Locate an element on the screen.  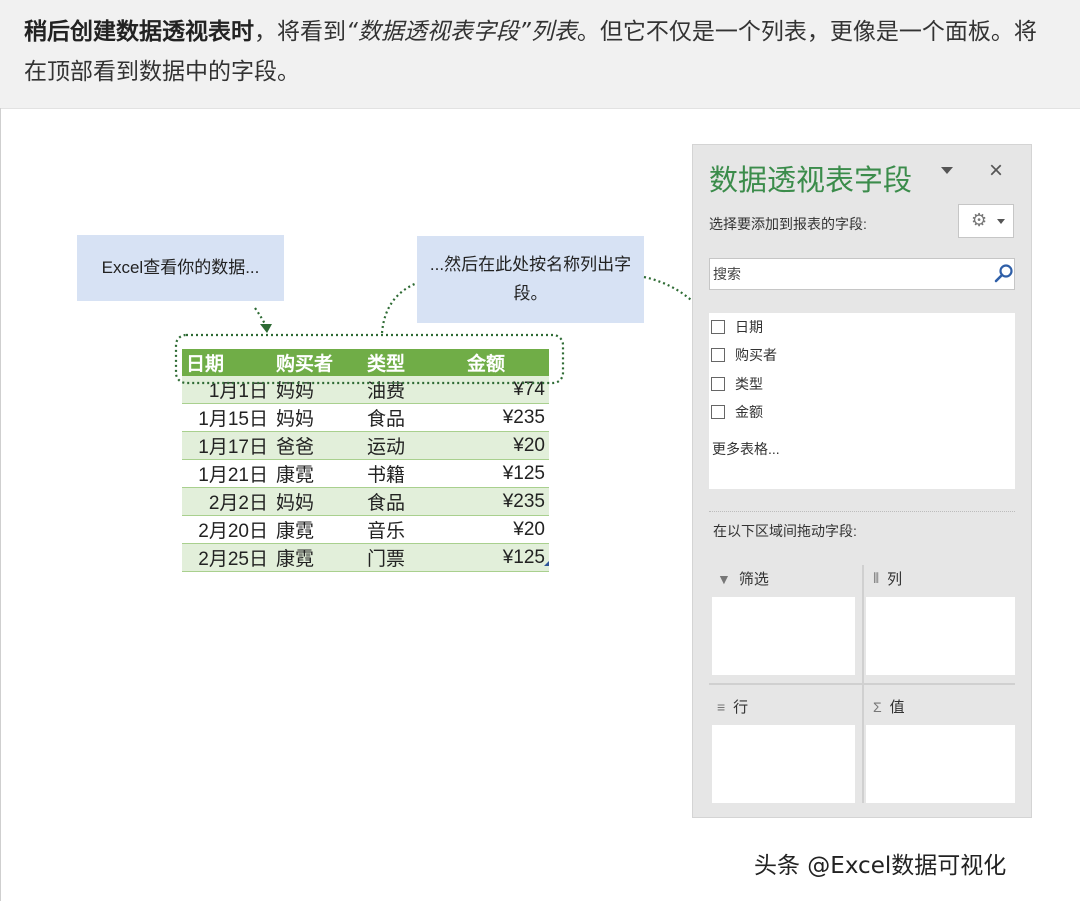
search-box is located at coordinates (862, 274).